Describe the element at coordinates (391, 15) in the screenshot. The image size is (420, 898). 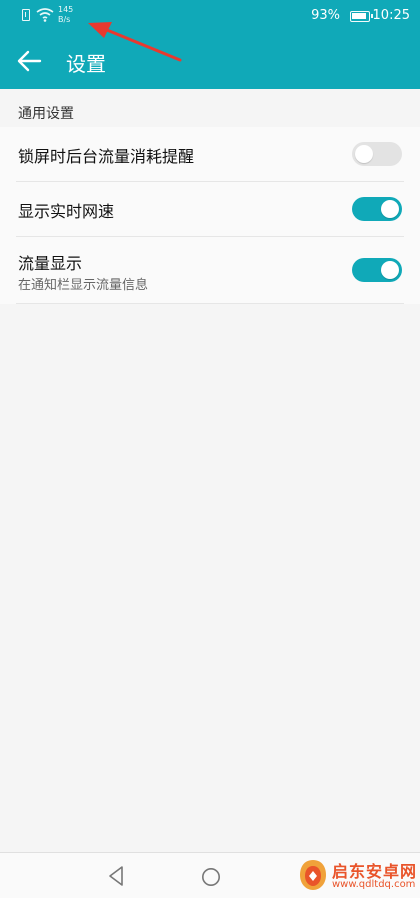
I see `status-clock: 10:25` at that location.